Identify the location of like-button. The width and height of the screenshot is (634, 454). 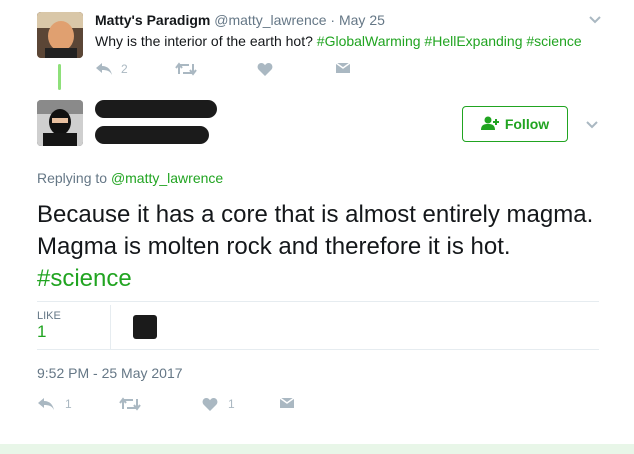
(265, 69).